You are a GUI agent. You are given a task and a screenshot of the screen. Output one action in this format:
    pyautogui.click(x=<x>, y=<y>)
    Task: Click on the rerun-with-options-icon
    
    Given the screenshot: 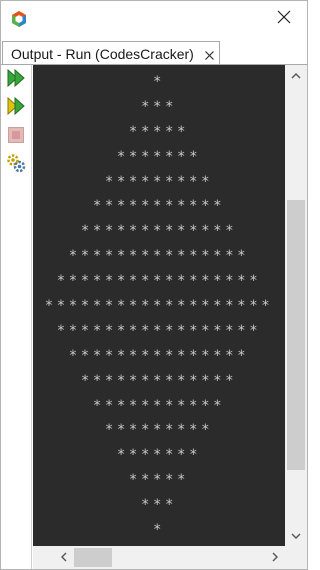 What is the action you would take?
    pyautogui.click(x=16, y=108)
    